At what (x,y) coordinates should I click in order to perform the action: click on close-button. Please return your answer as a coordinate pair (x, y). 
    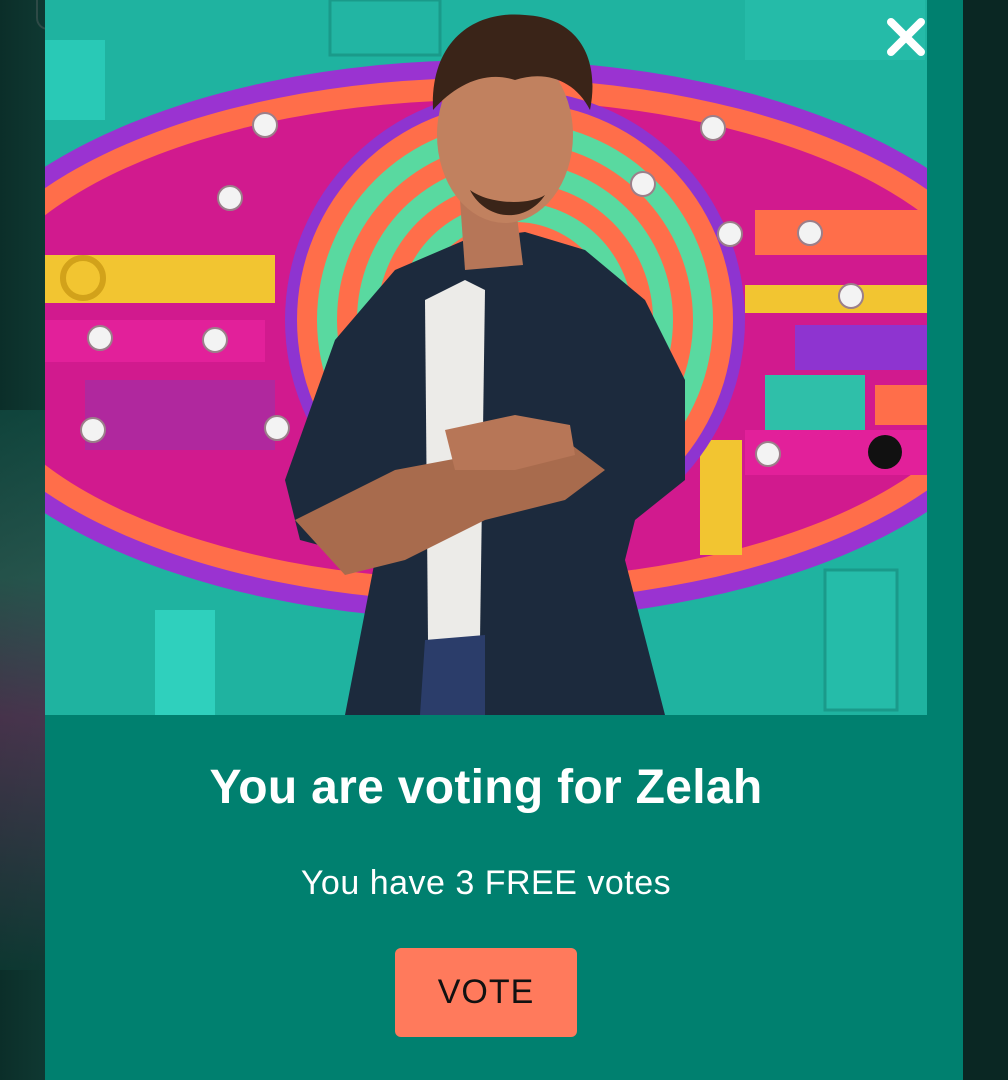
    Looking at the image, I should click on (906, 37).